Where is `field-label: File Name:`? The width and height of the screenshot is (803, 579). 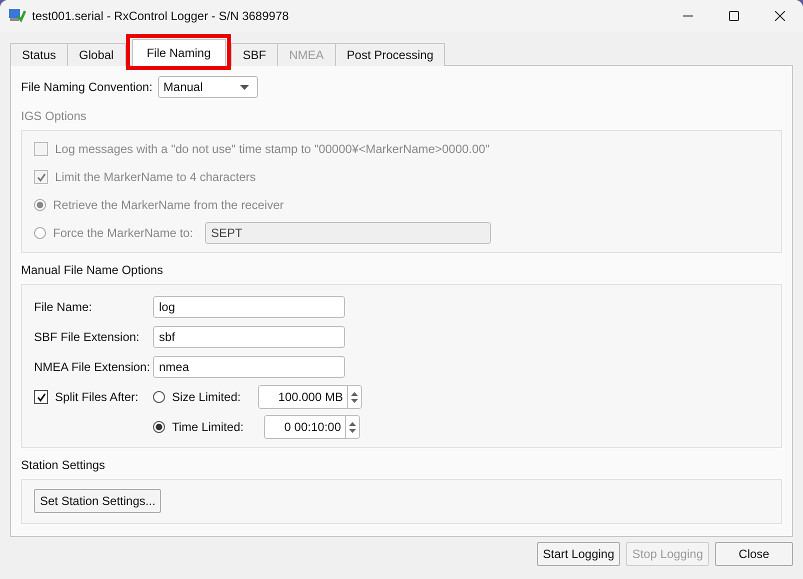
field-label: File Name: is located at coordinates (64, 307).